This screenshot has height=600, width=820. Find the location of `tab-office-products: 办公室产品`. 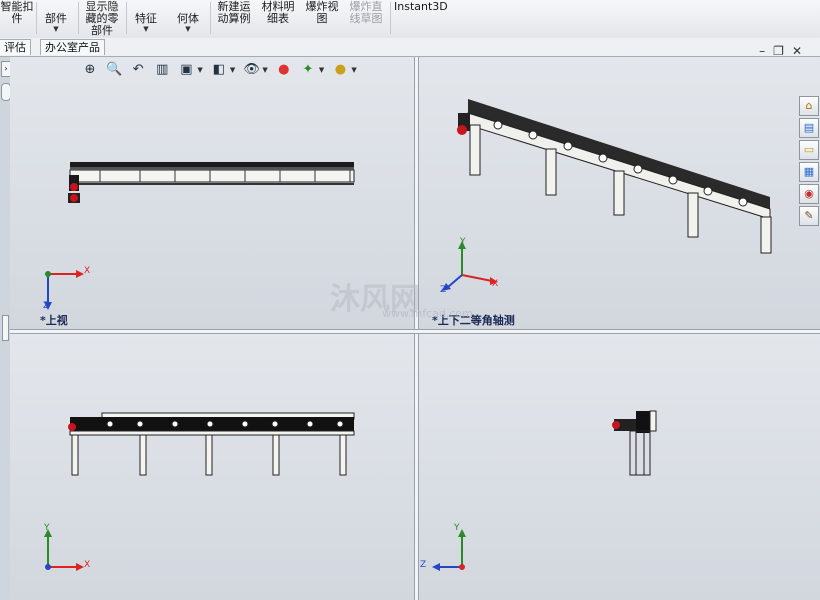

tab-office-products: 办公室产品 is located at coordinates (72, 47).